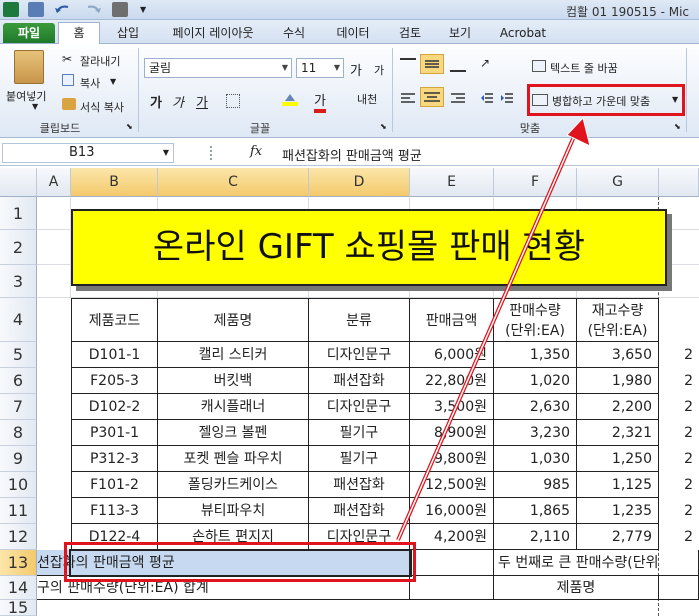  Describe the element at coordinates (535, 537) in the screenshot. I see `cell-sales: 2,110` at that location.